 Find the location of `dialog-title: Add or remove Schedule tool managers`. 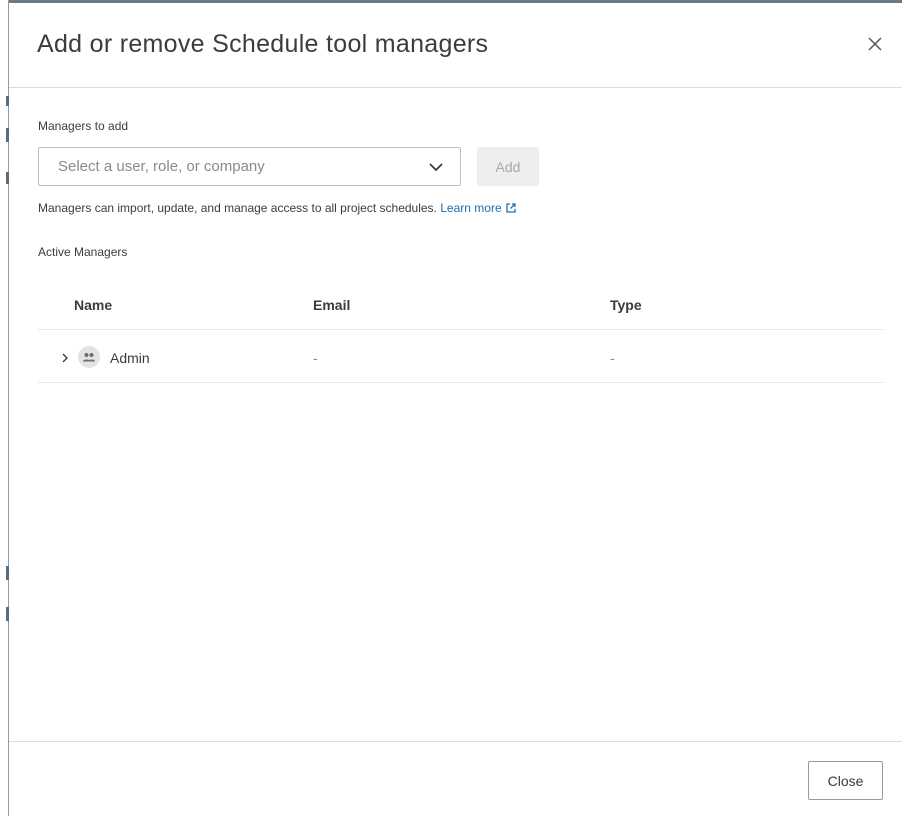

dialog-title: Add or remove Schedule tool managers is located at coordinates (263, 44).